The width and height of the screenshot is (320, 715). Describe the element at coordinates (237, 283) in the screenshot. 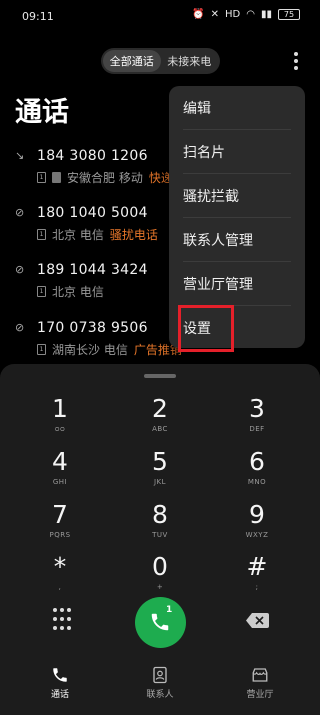

I see `menu-item-service-hall-management: 营业厅管理` at that location.